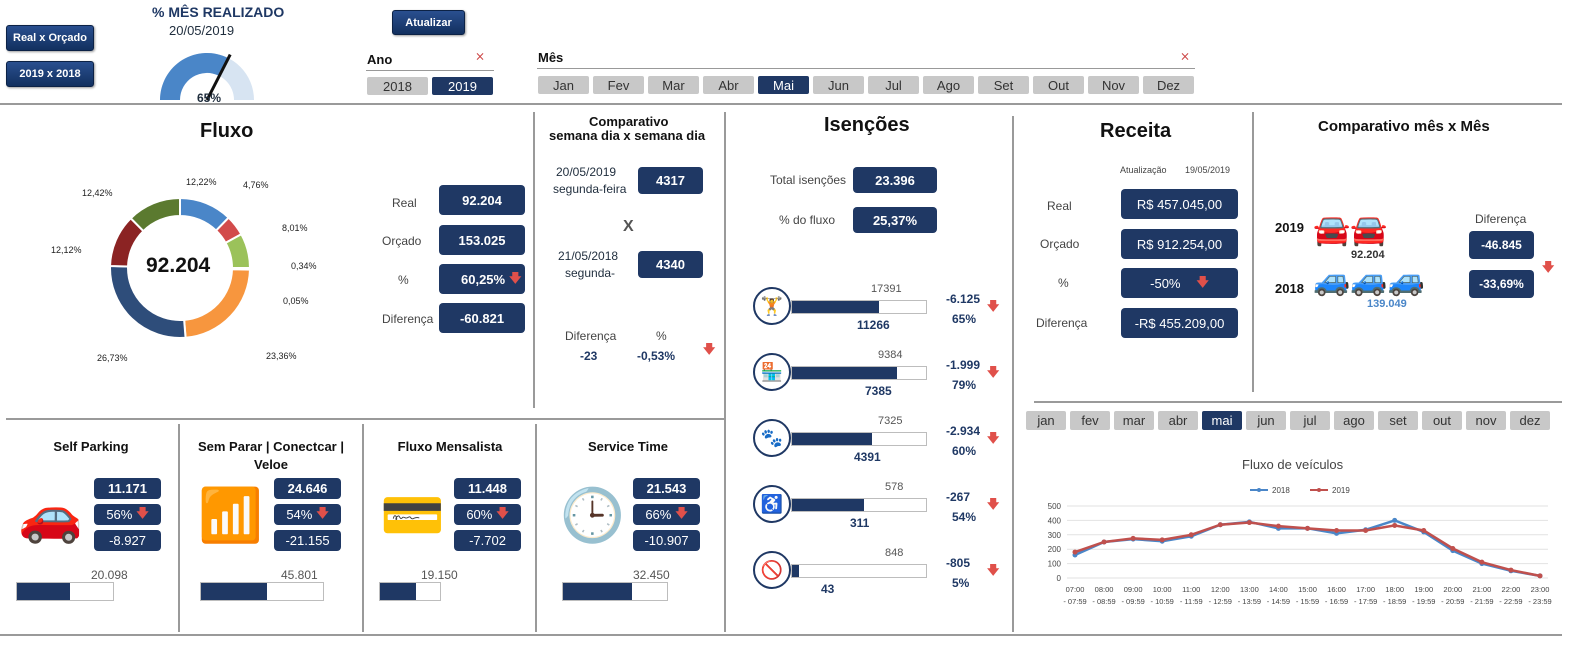  Describe the element at coordinates (1090, 420) in the screenshot. I see `chart-month-fev: fev` at that location.